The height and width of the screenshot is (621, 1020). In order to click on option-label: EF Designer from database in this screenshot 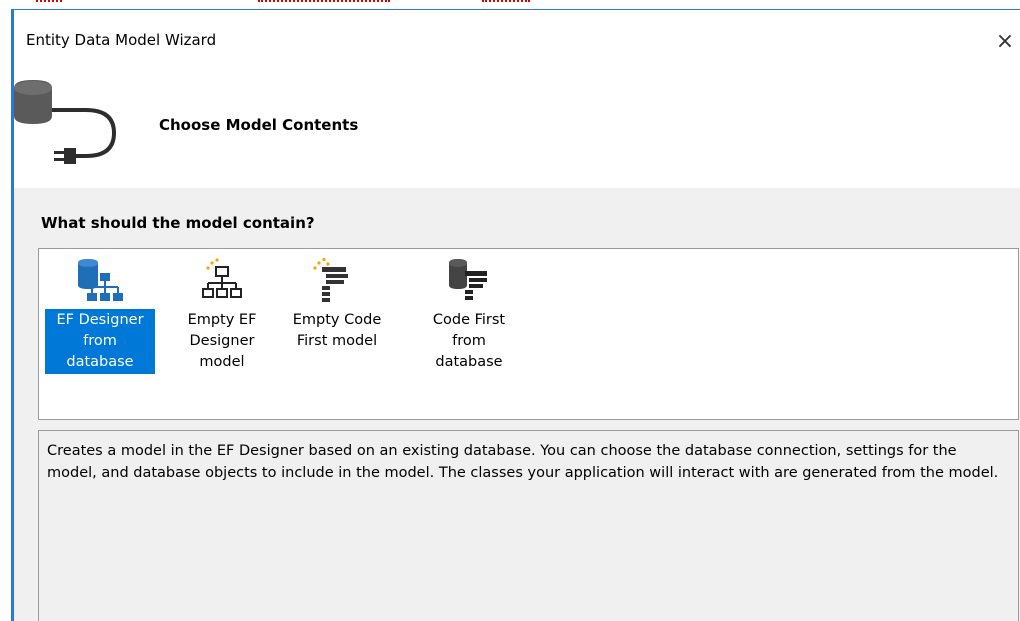, I will do `click(100, 341)`.